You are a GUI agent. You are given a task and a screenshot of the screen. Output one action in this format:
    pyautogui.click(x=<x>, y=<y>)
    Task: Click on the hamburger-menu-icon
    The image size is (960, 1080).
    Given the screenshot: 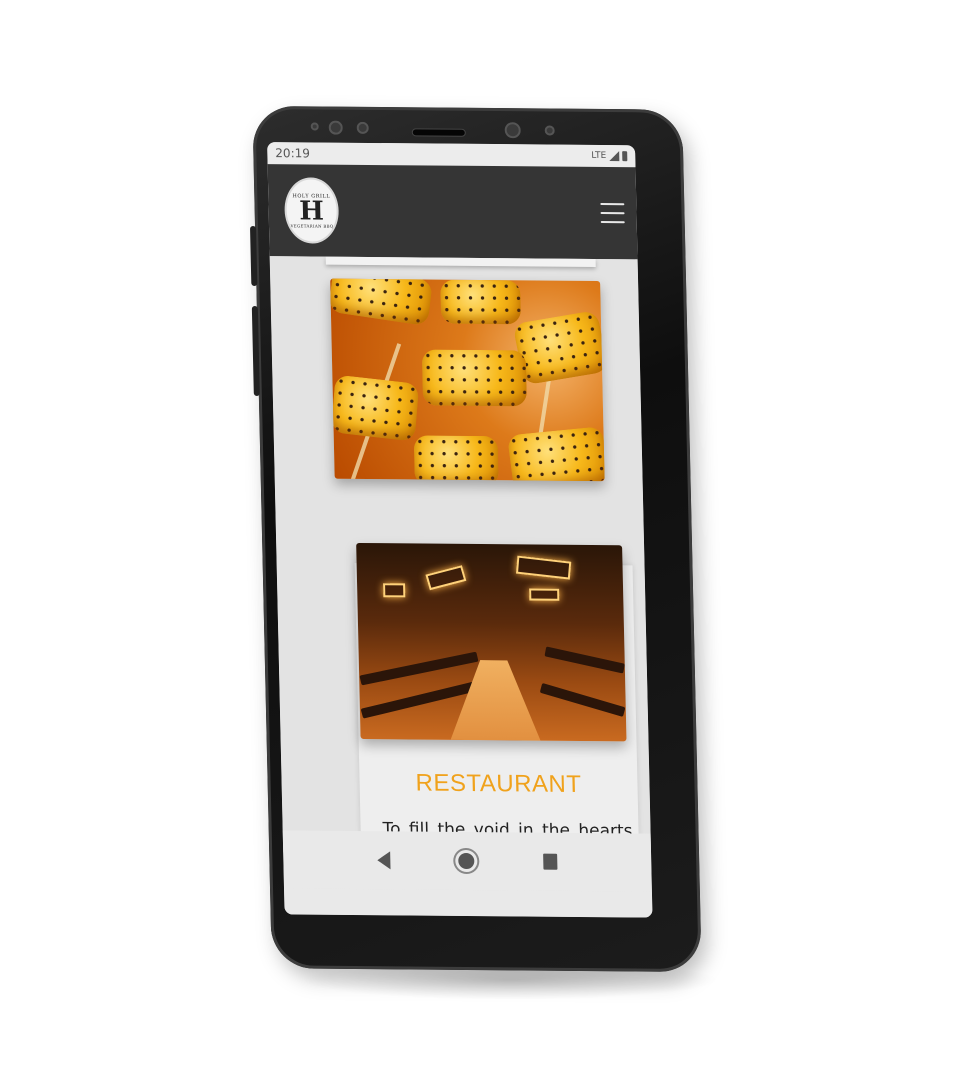 What is the action you would take?
    pyautogui.click(x=612, y=213)
    